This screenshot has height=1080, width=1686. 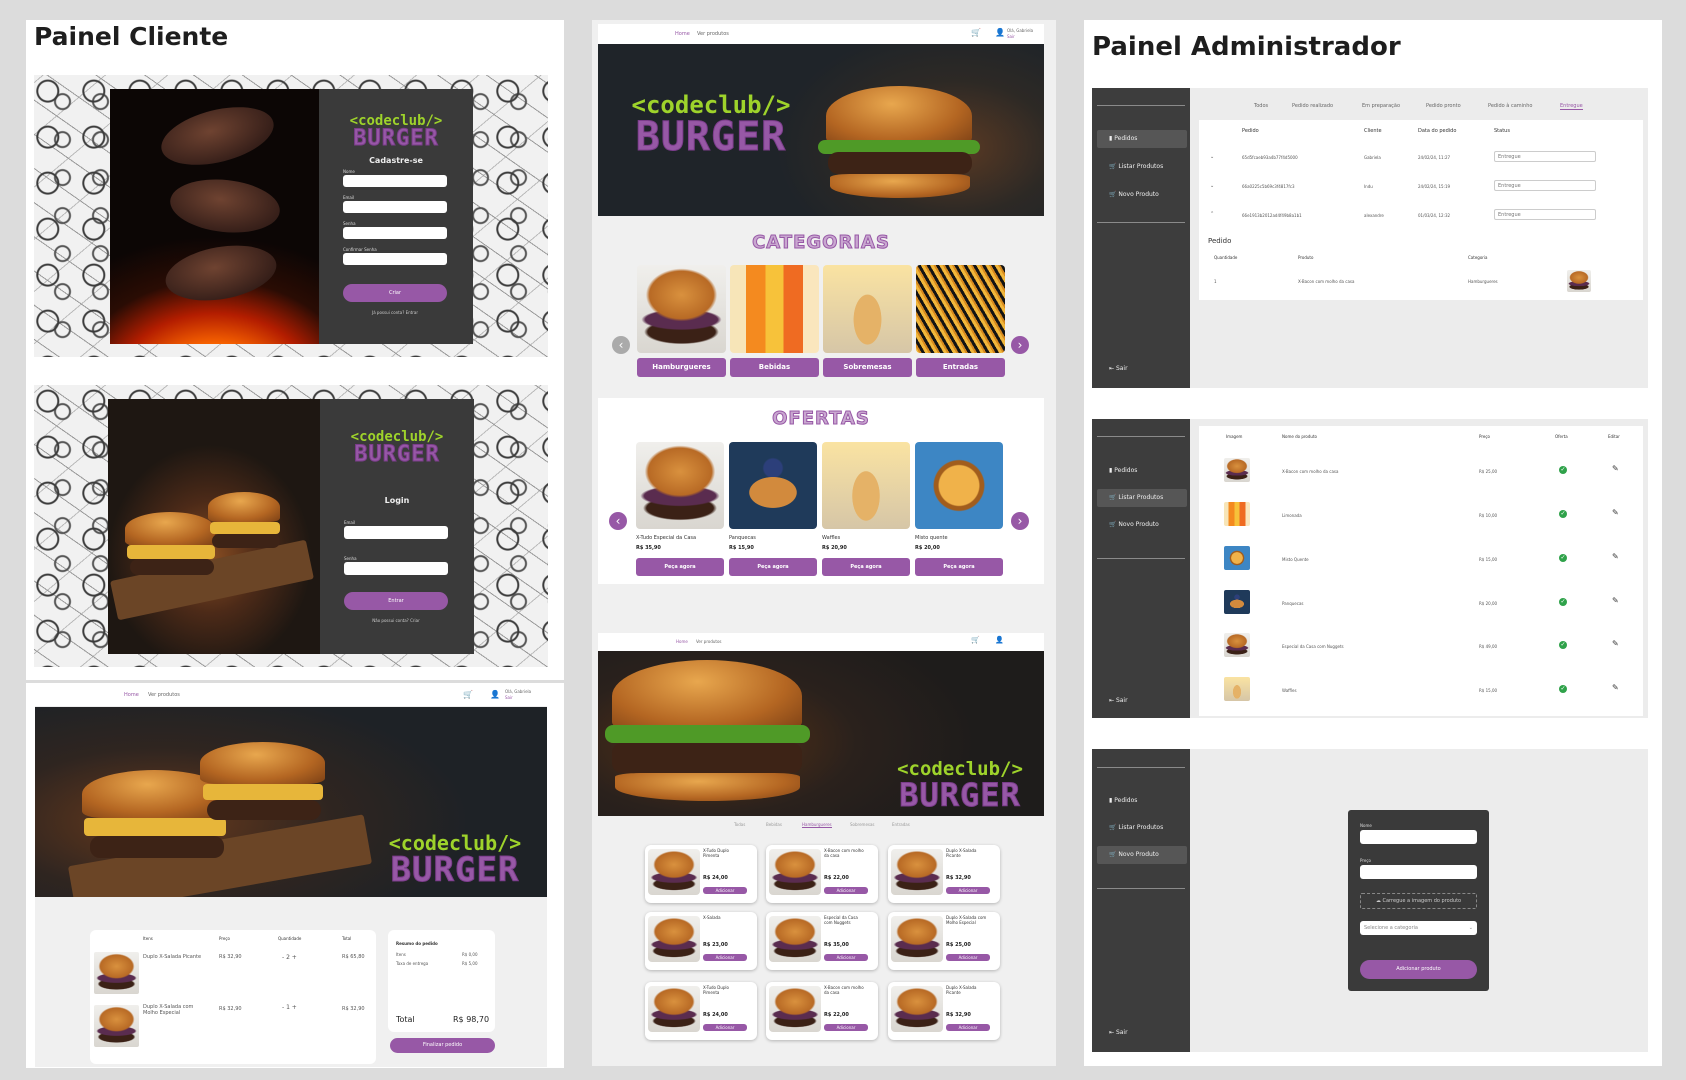 What do you see at coordinates (442, 1045) in the screenshot?
I see `finish-order-button: Finalizar pedido` at bounding box center [442, 1045].